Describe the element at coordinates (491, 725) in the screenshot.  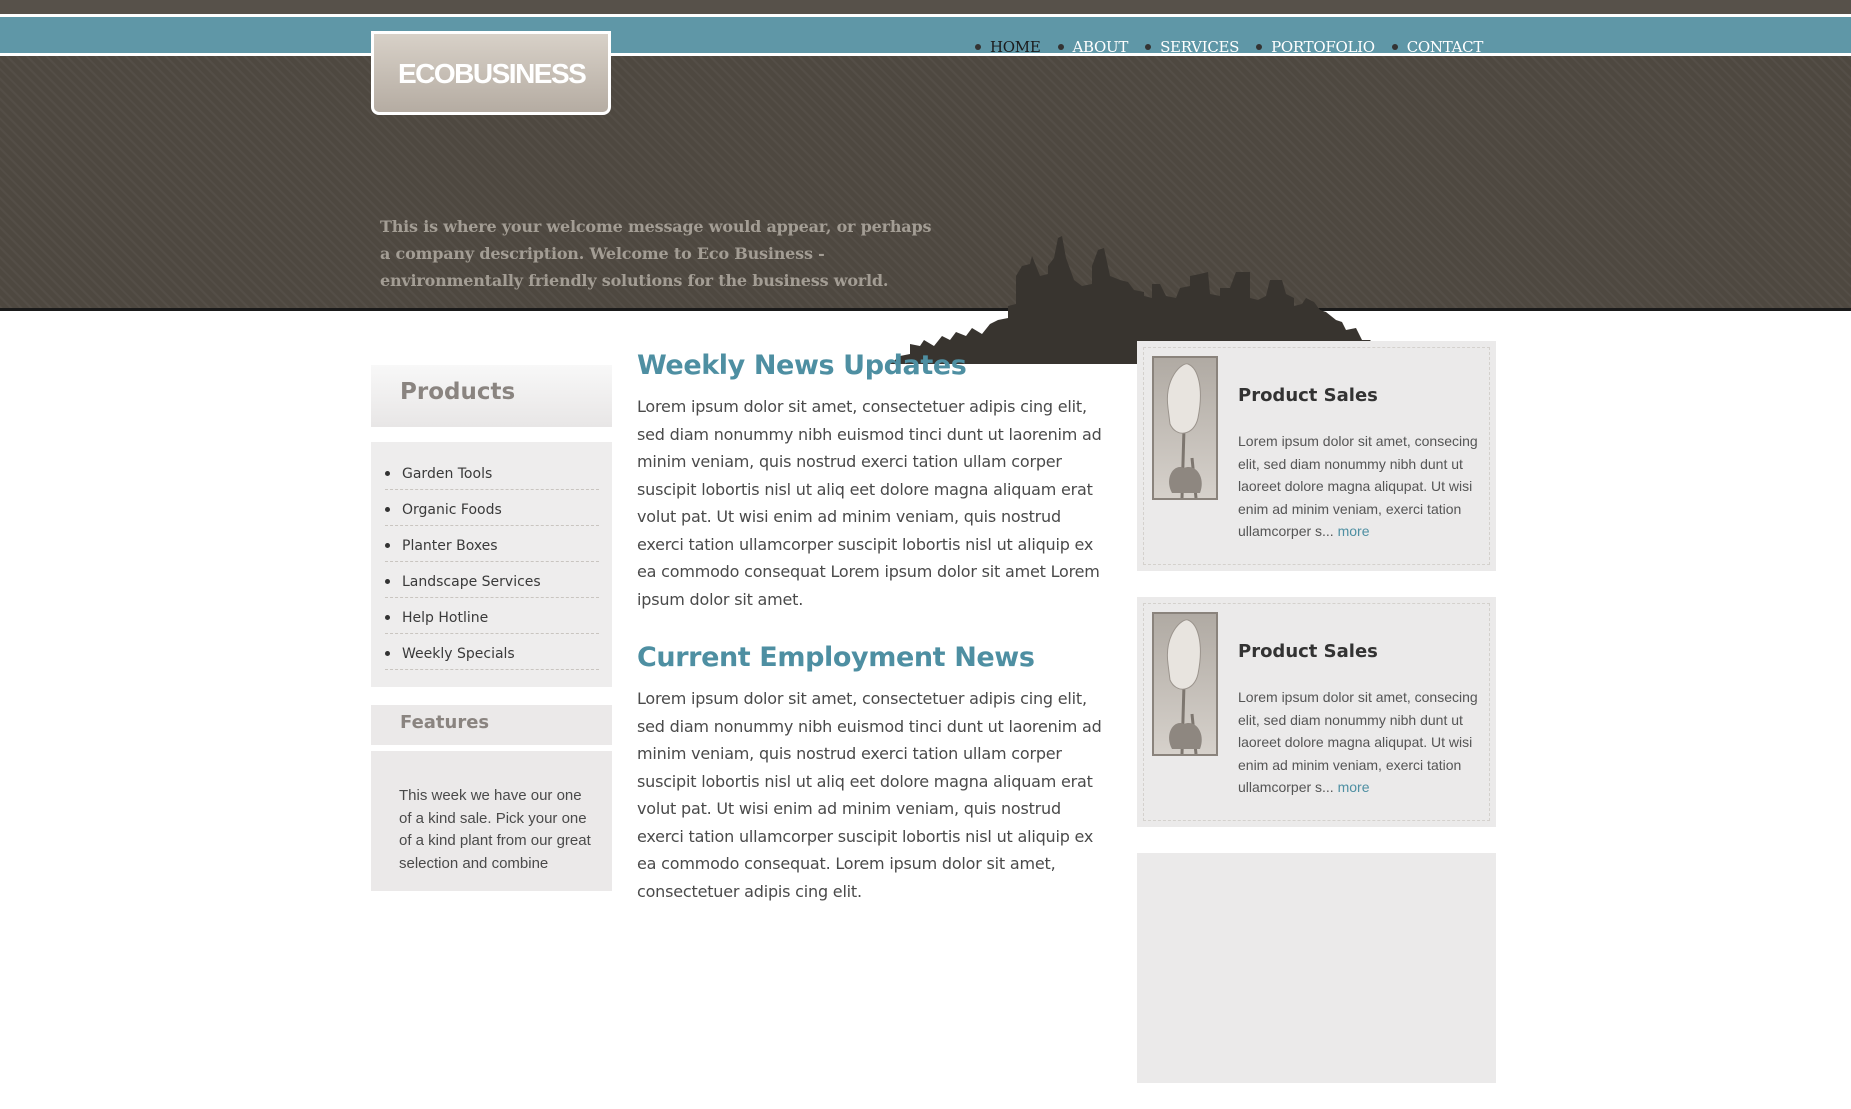
I see `features-heading: Features` at that location.